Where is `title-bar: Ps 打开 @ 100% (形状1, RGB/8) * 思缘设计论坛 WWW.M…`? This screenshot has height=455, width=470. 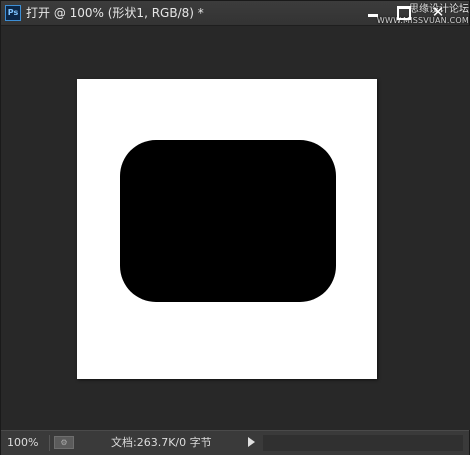 title-bar: Ps 打开 @ 100% (形状1, RGB/8) * 思缘设计论坛 WWW.M… is located at coordinates (235, 13).